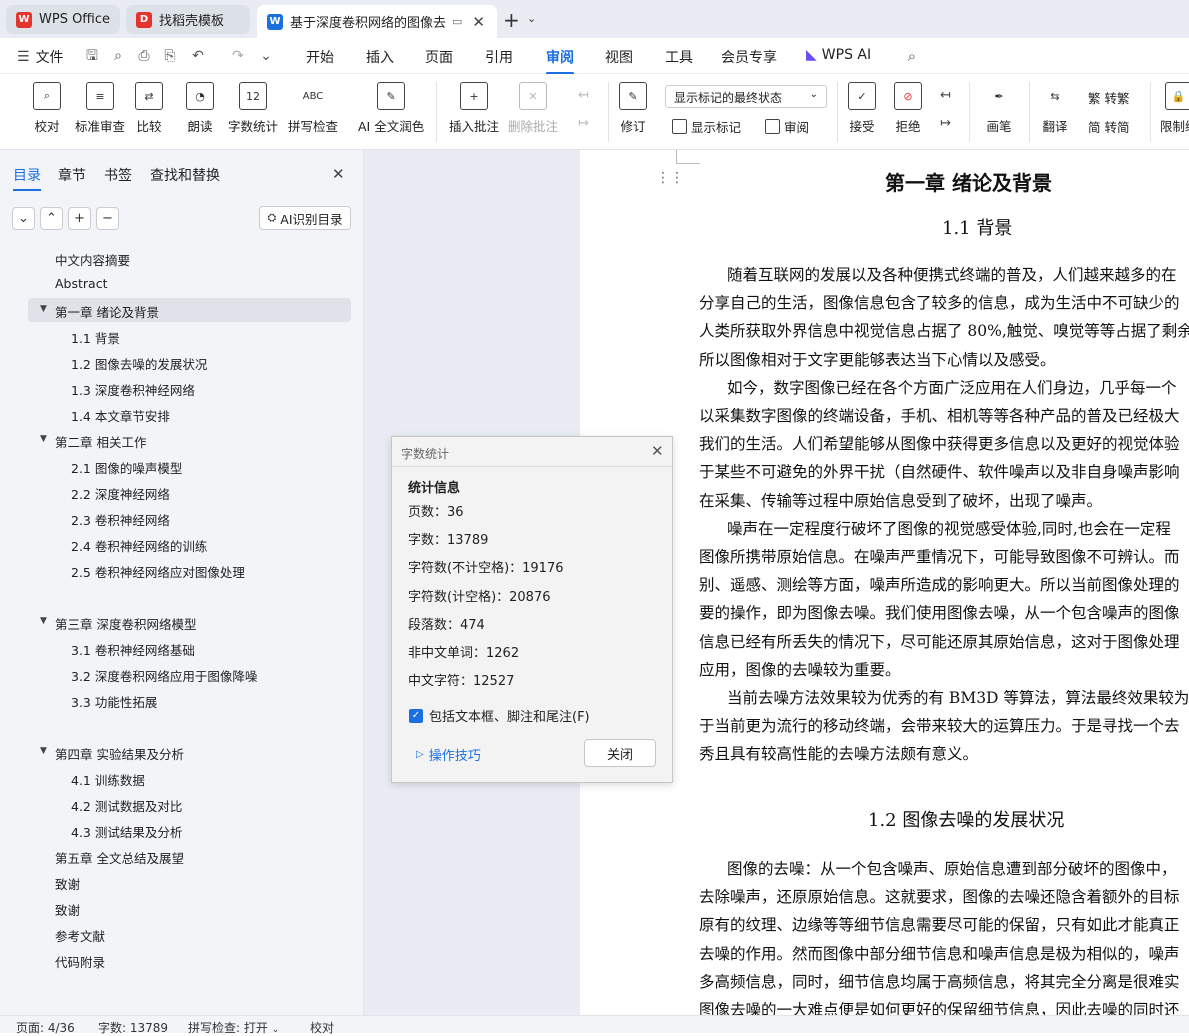 The image size is (1189, 1036). I want to click on tab-wps-office: W WPS Office, so click(63, 19).